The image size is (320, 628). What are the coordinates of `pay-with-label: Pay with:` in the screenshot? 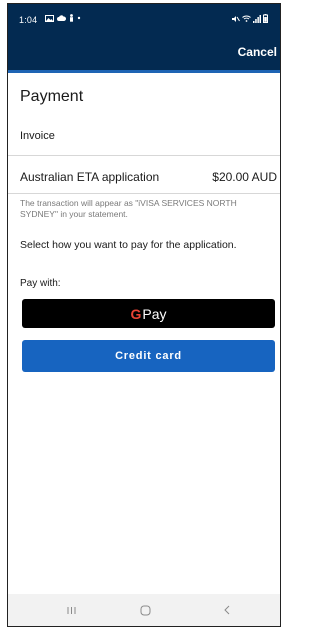 It's located at (40, 283).